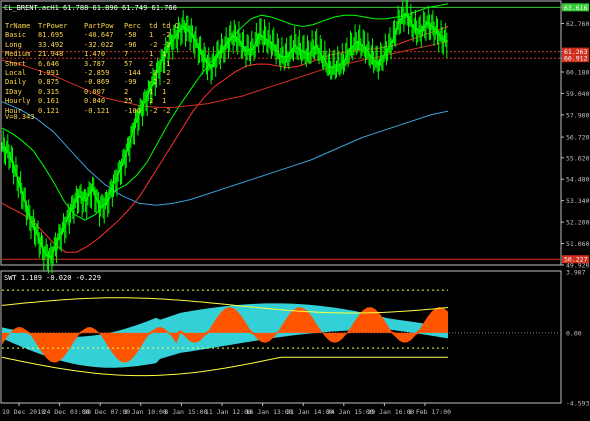 The height and width of the screenshot is (421, 590). What do you see at coordinates (95, 63) in the screenshot?
I see `table-row-cell: 3.787` at bounding box center [95, 63].